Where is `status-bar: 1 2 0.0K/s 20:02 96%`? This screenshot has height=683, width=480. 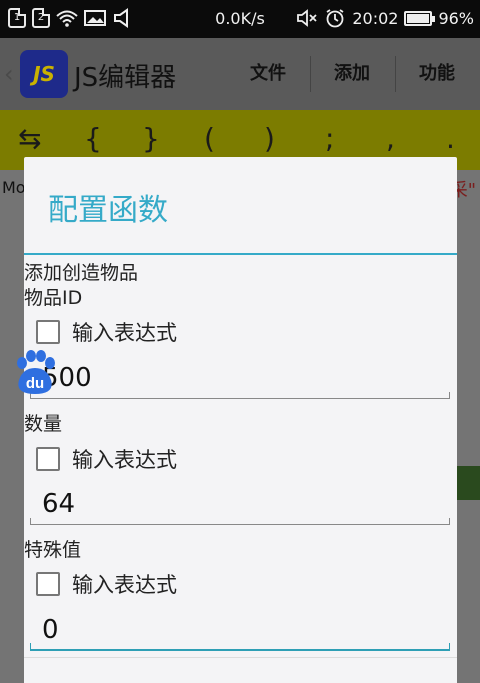 status-bar: 1 2 0.0K/s 20:02 96% is located at coordinates (240, 19).